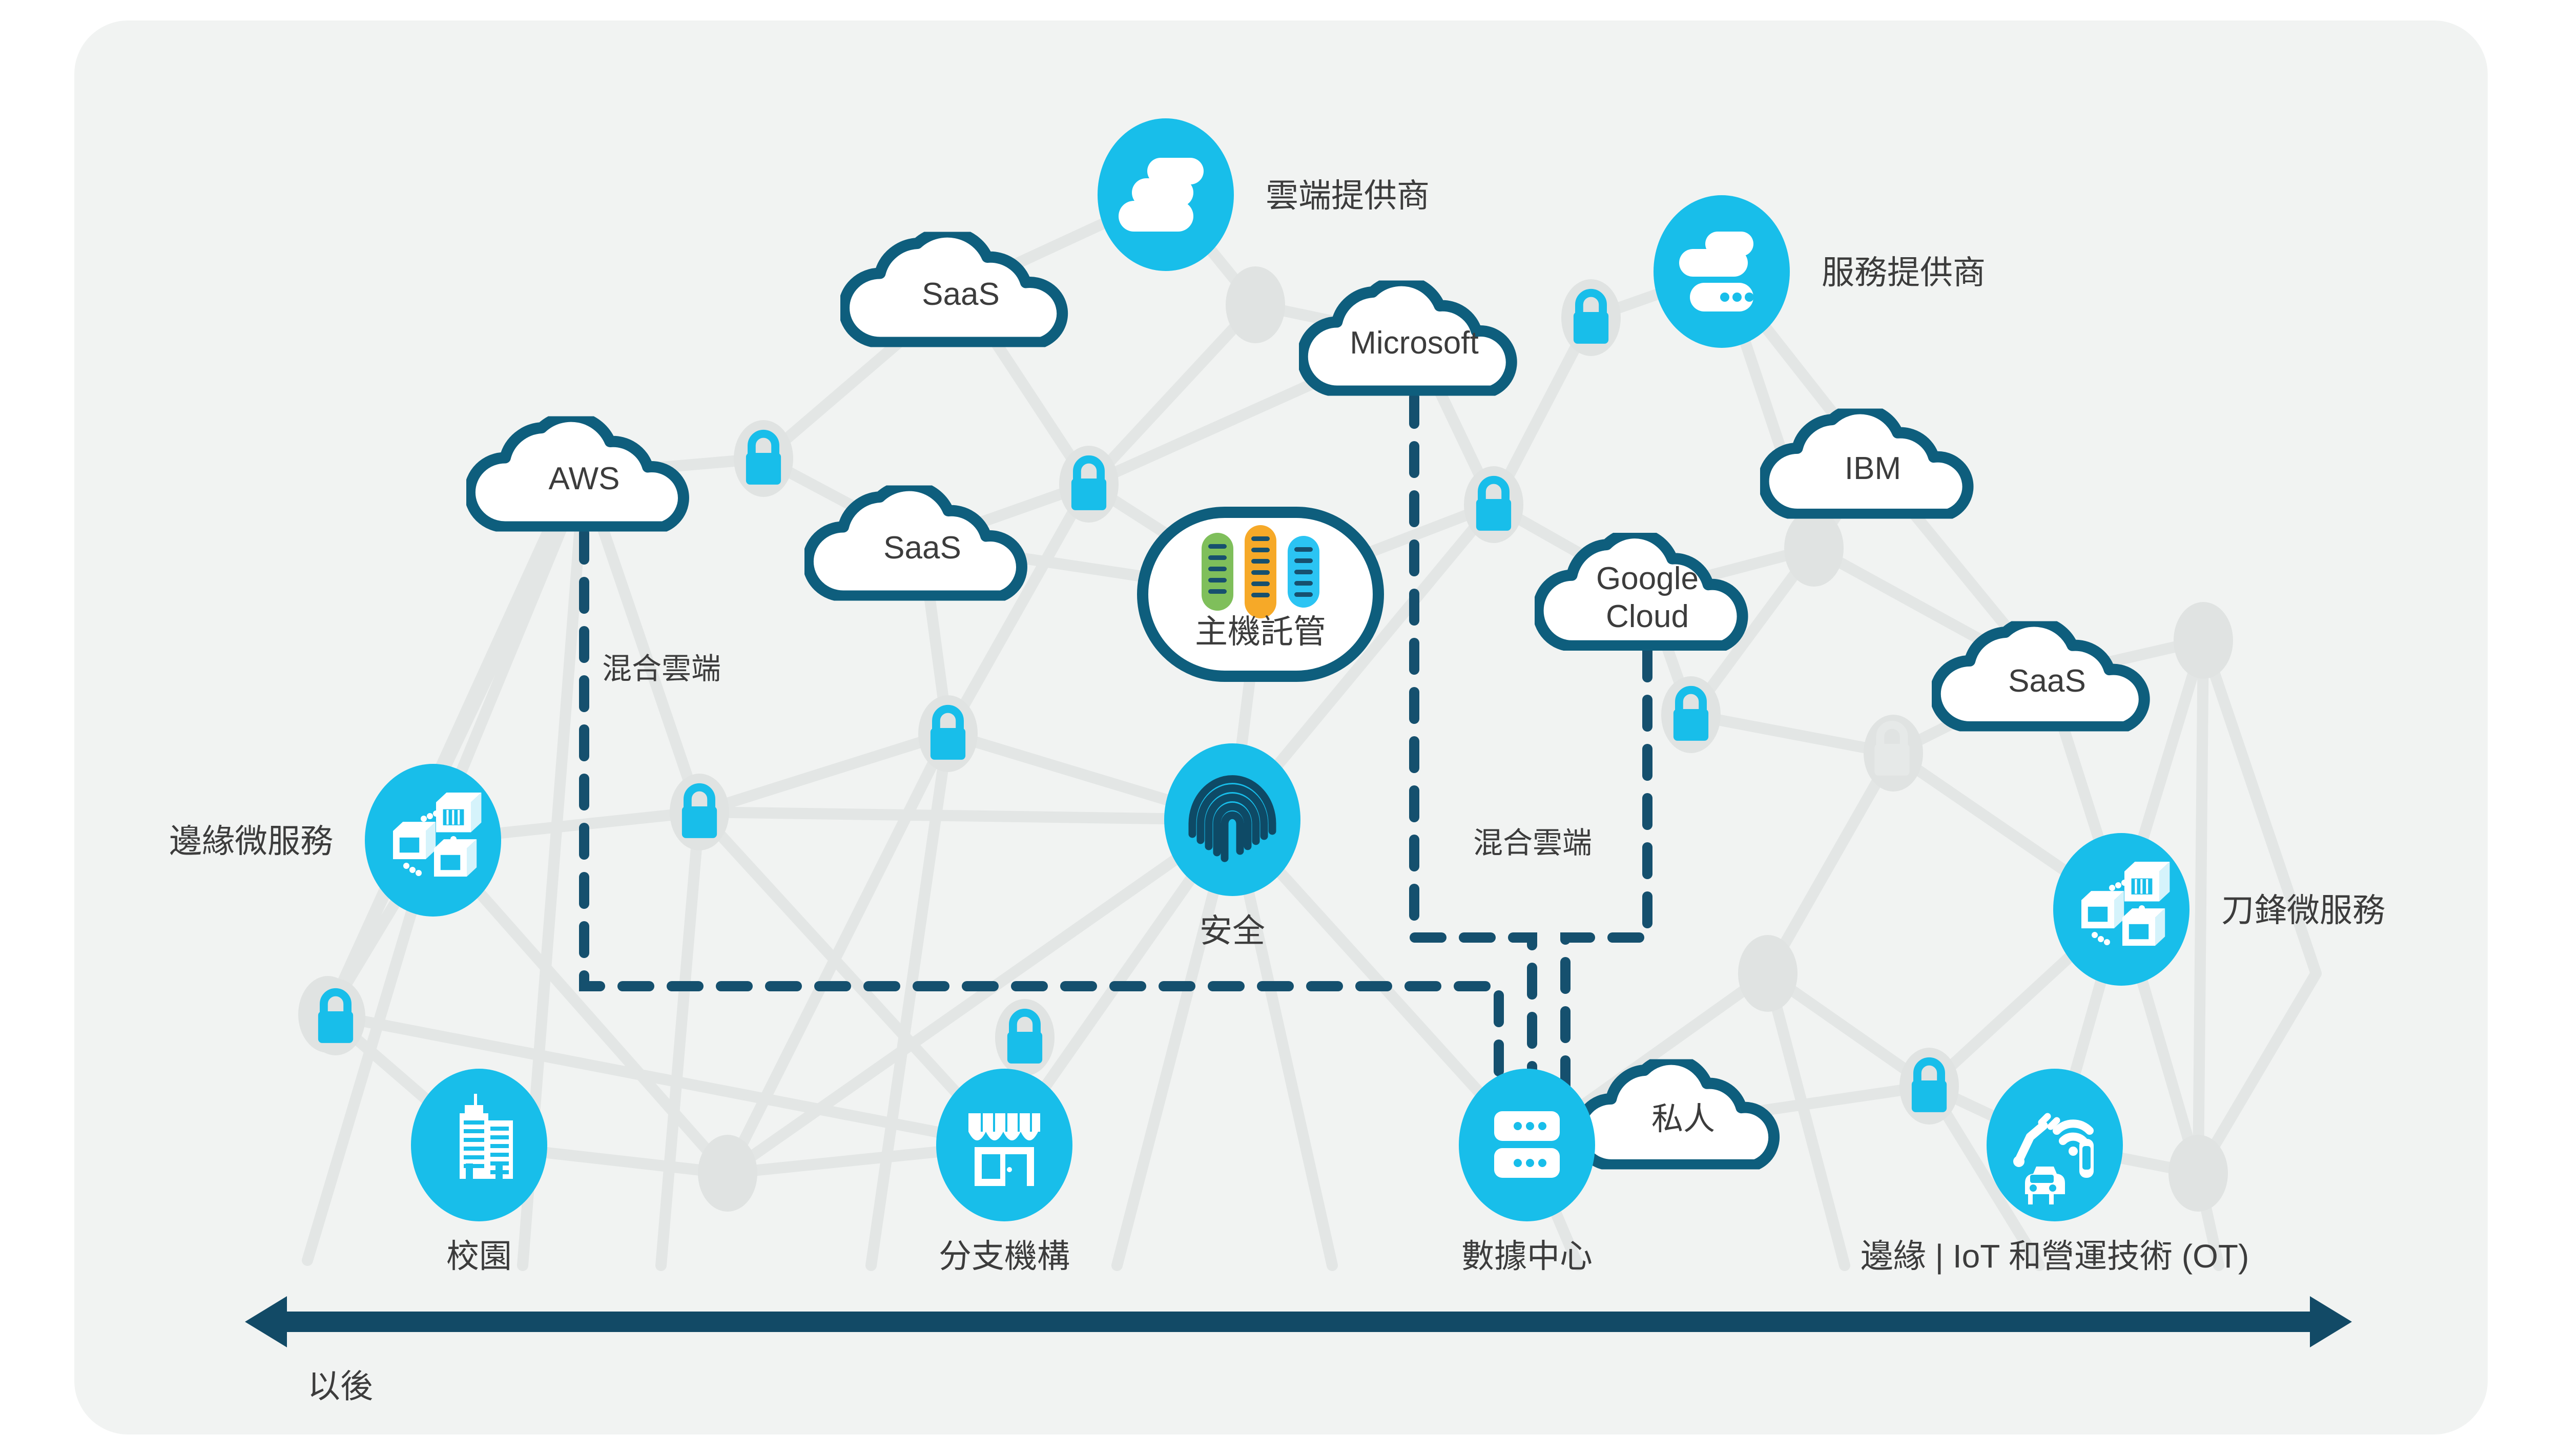  I want to click on icon-node-label: 數據中心, so click(1527, 1257).